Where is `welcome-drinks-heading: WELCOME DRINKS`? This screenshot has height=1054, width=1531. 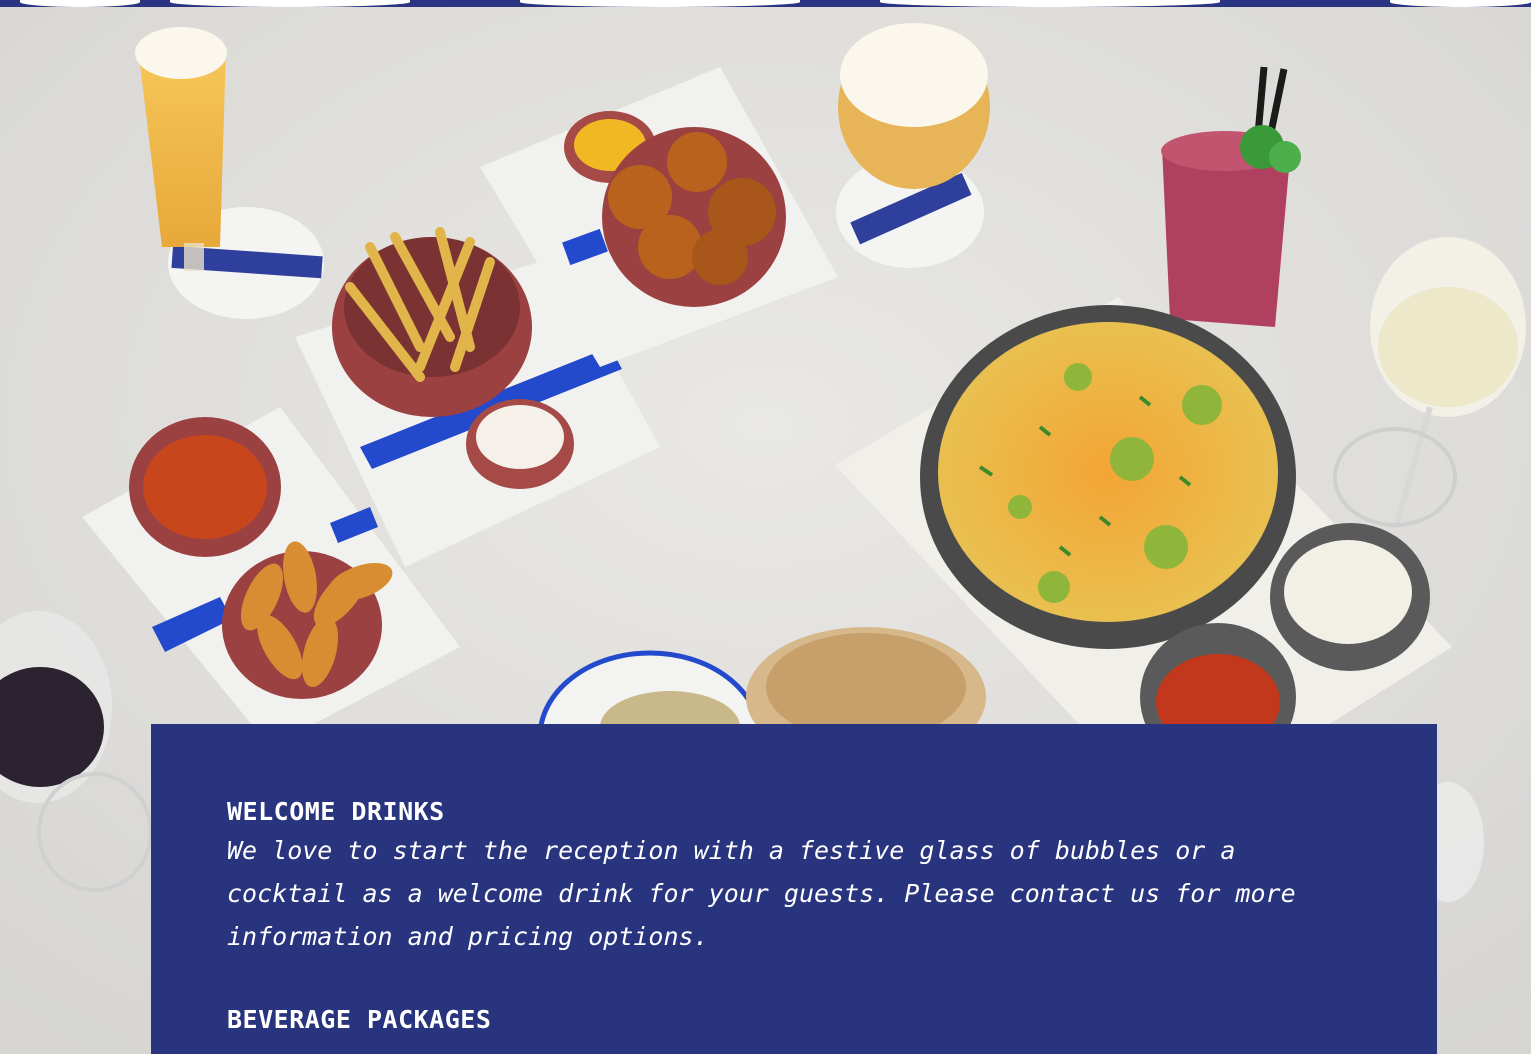
welcome-drinks-heading: WELCOME DRINKS is located at coordinates (336, 811).